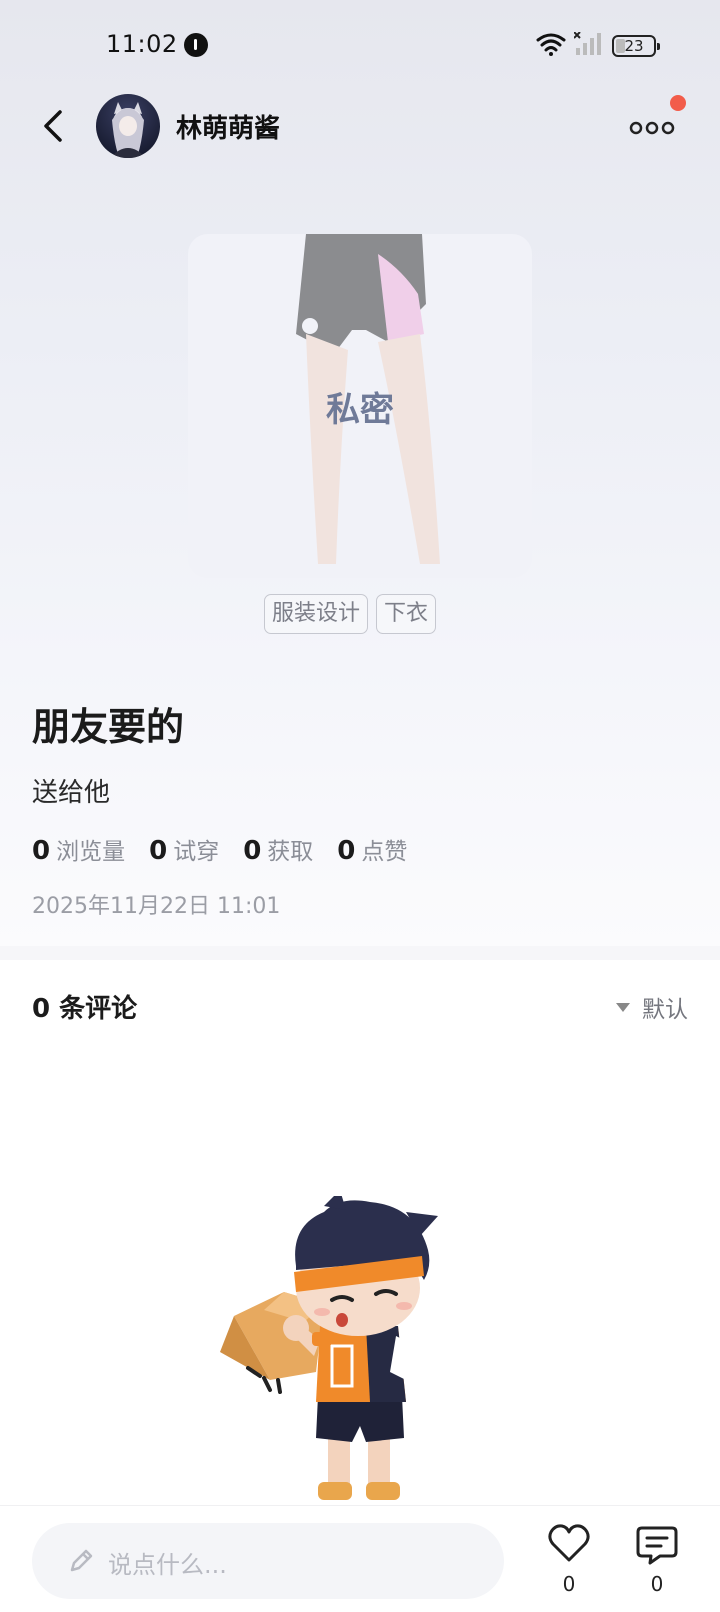  Describe the element at coordinates (108, 727) in the screenshot. I see `post-title: 朋友要的` at that location.